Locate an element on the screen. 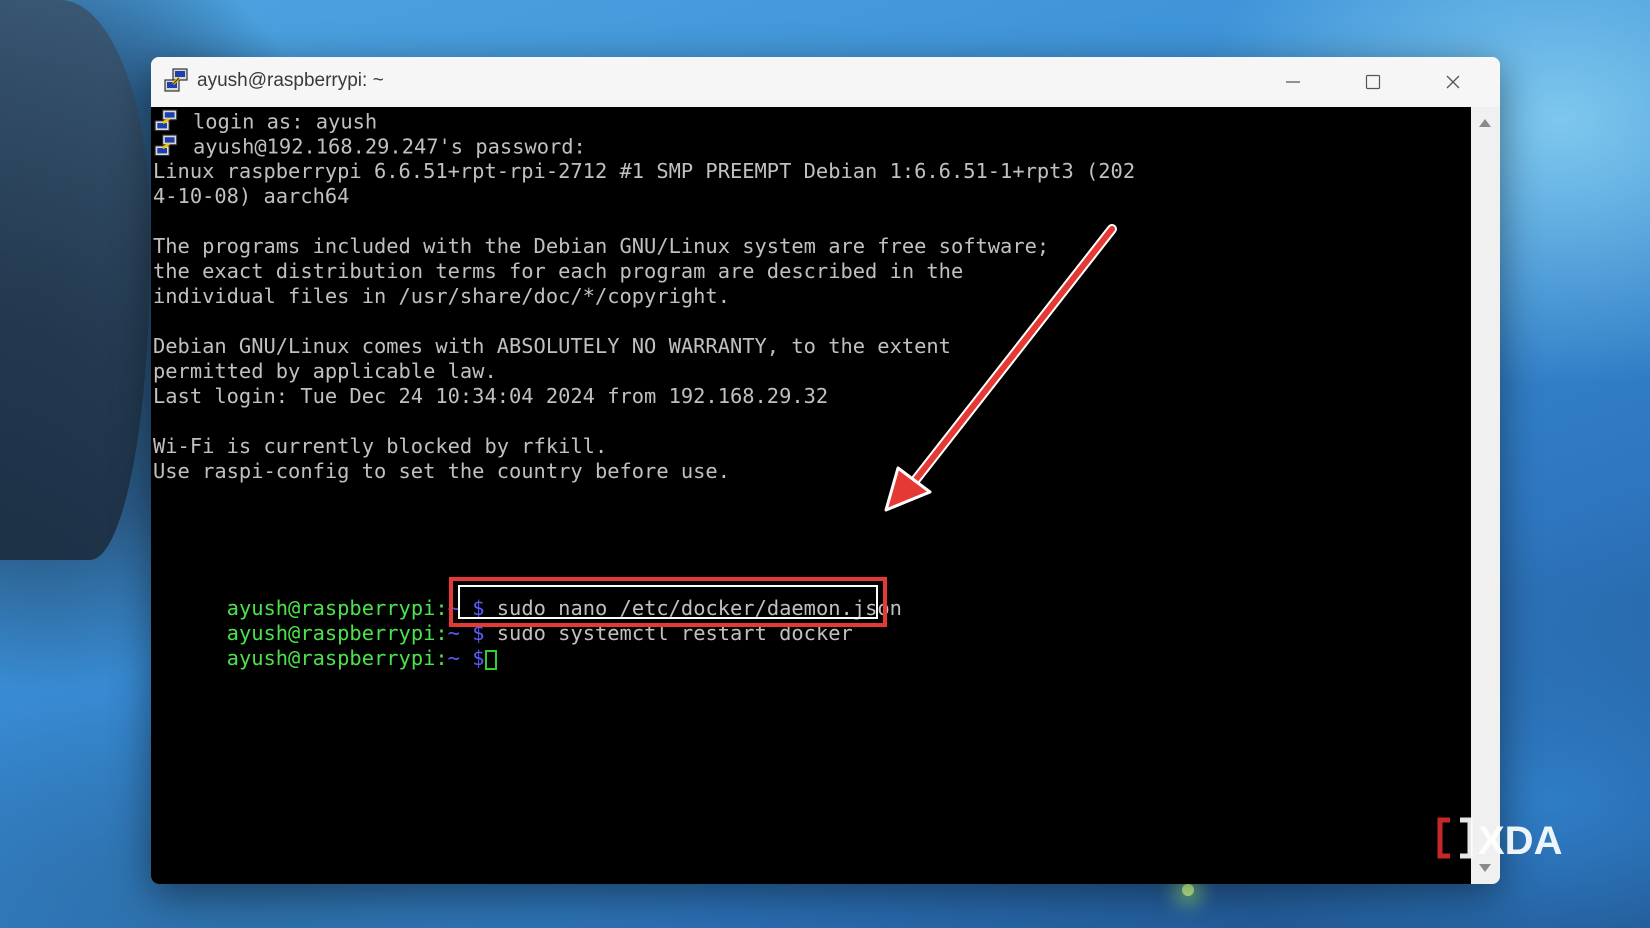 The width and height of the screenshot is (1650, 928). close-icon is located at coordinates (1453, 82).